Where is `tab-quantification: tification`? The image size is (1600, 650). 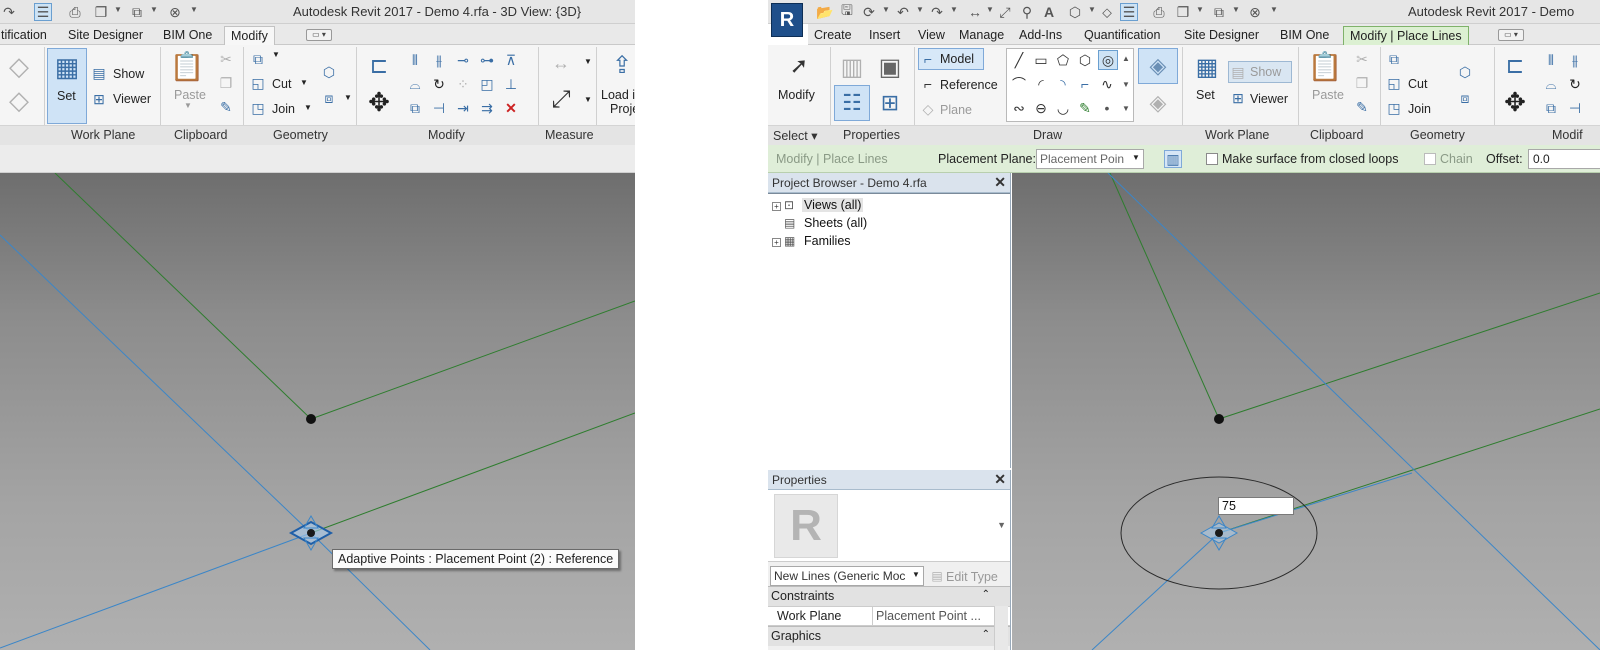
tab-quantification: tification is located at coordinates (26, 35).